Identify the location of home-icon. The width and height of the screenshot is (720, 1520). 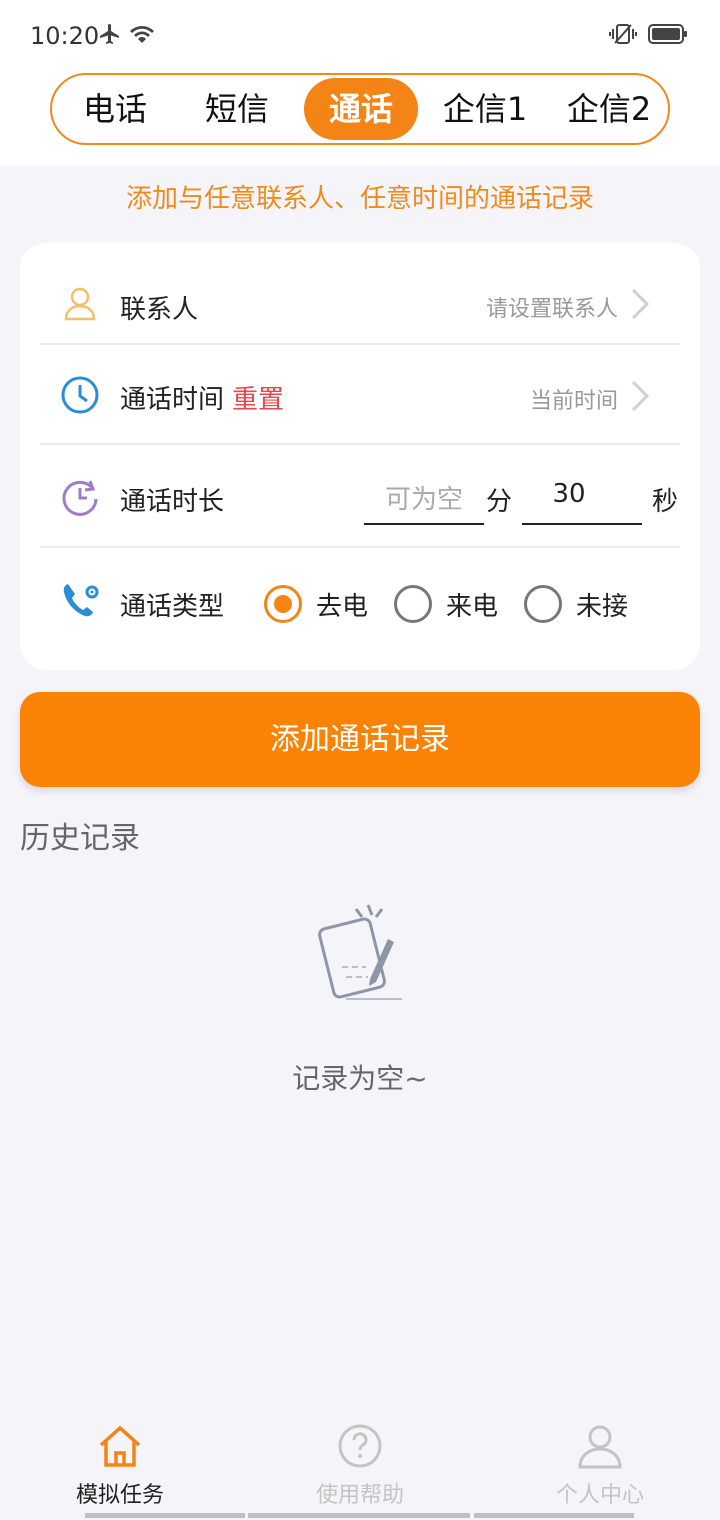
(120, 1448).